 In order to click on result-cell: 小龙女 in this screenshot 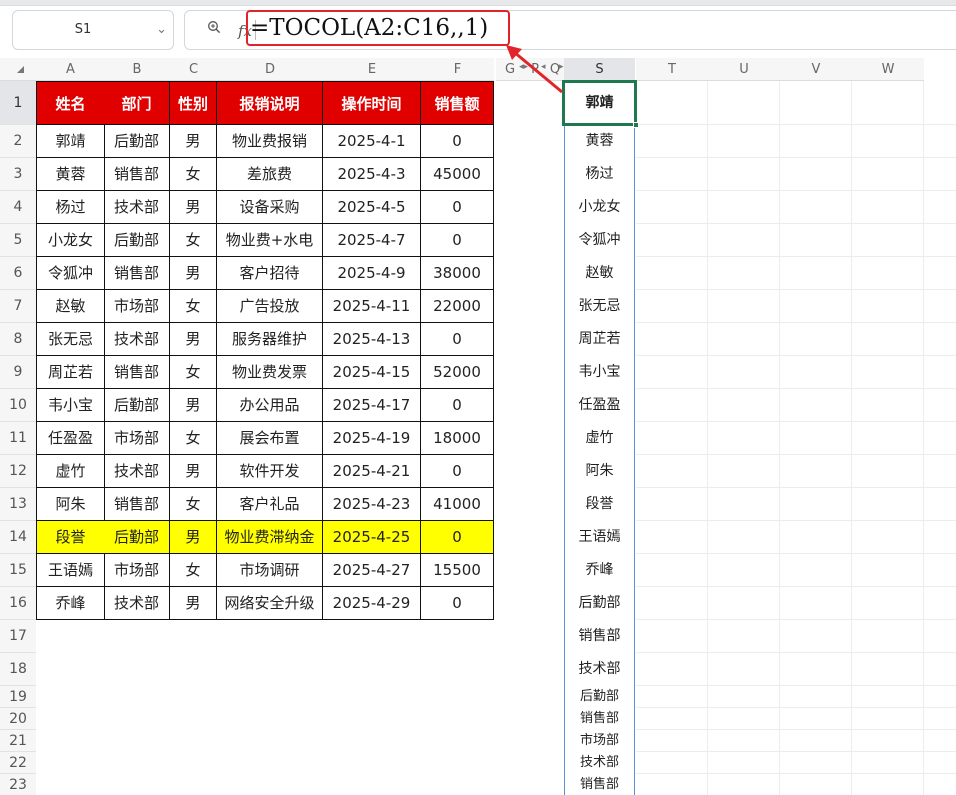, I will do `click(599, 207)`.